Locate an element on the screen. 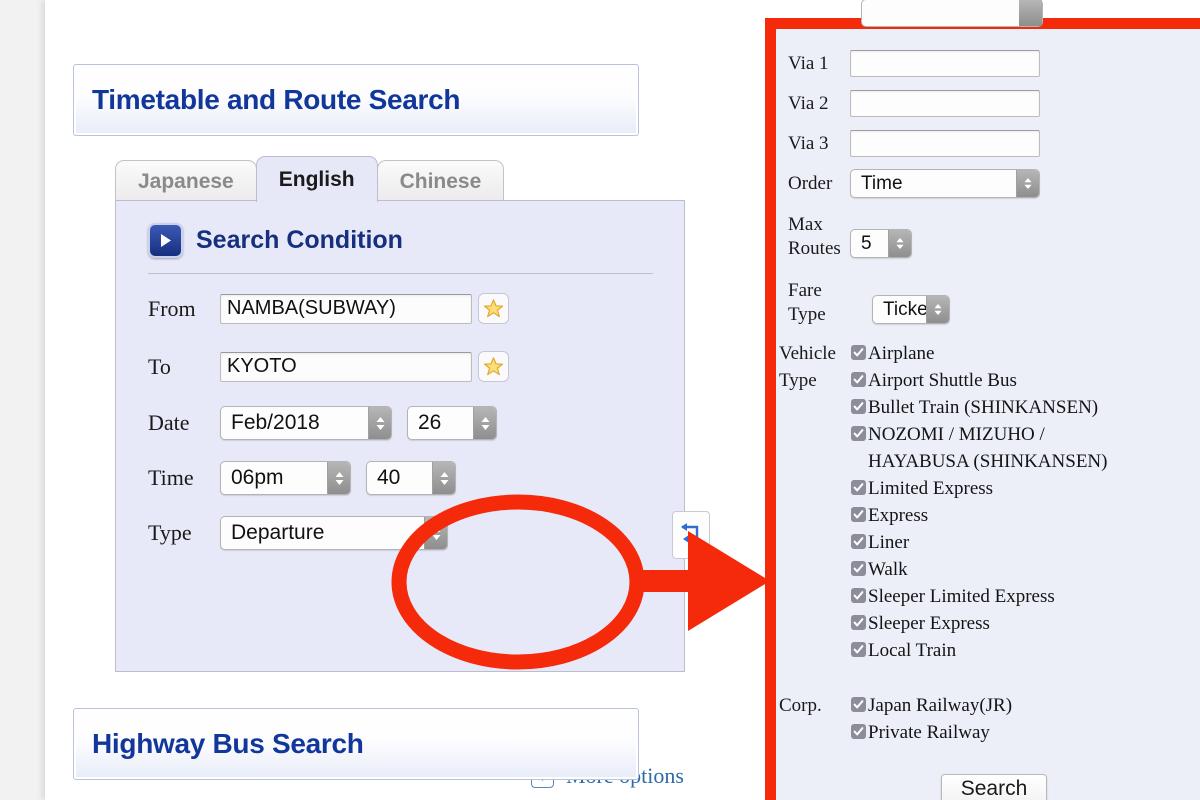  vehicle-type-label: Airport Shuttle Bus is located at coordinates (942, 380).